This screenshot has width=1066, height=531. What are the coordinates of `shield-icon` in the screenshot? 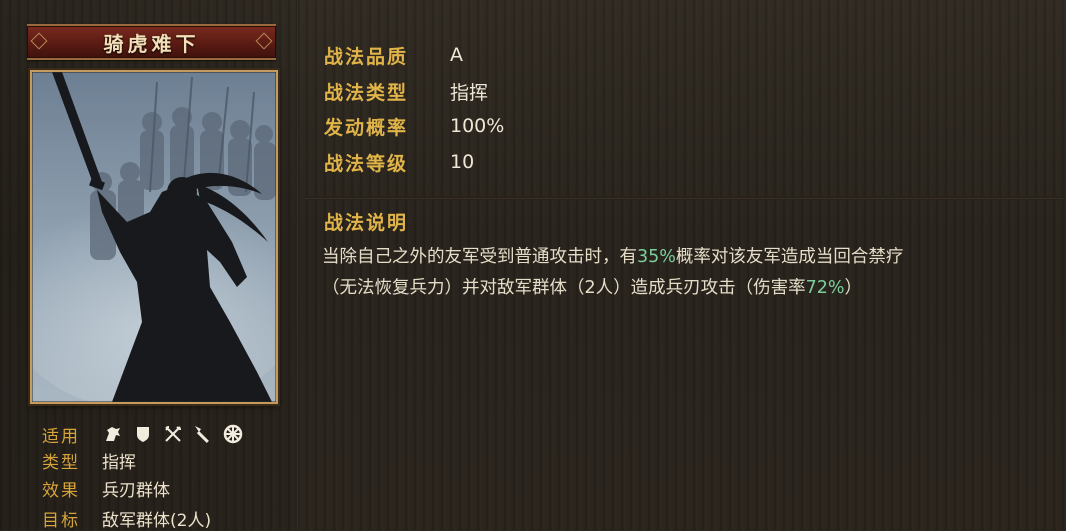 It's located at (143, 434).